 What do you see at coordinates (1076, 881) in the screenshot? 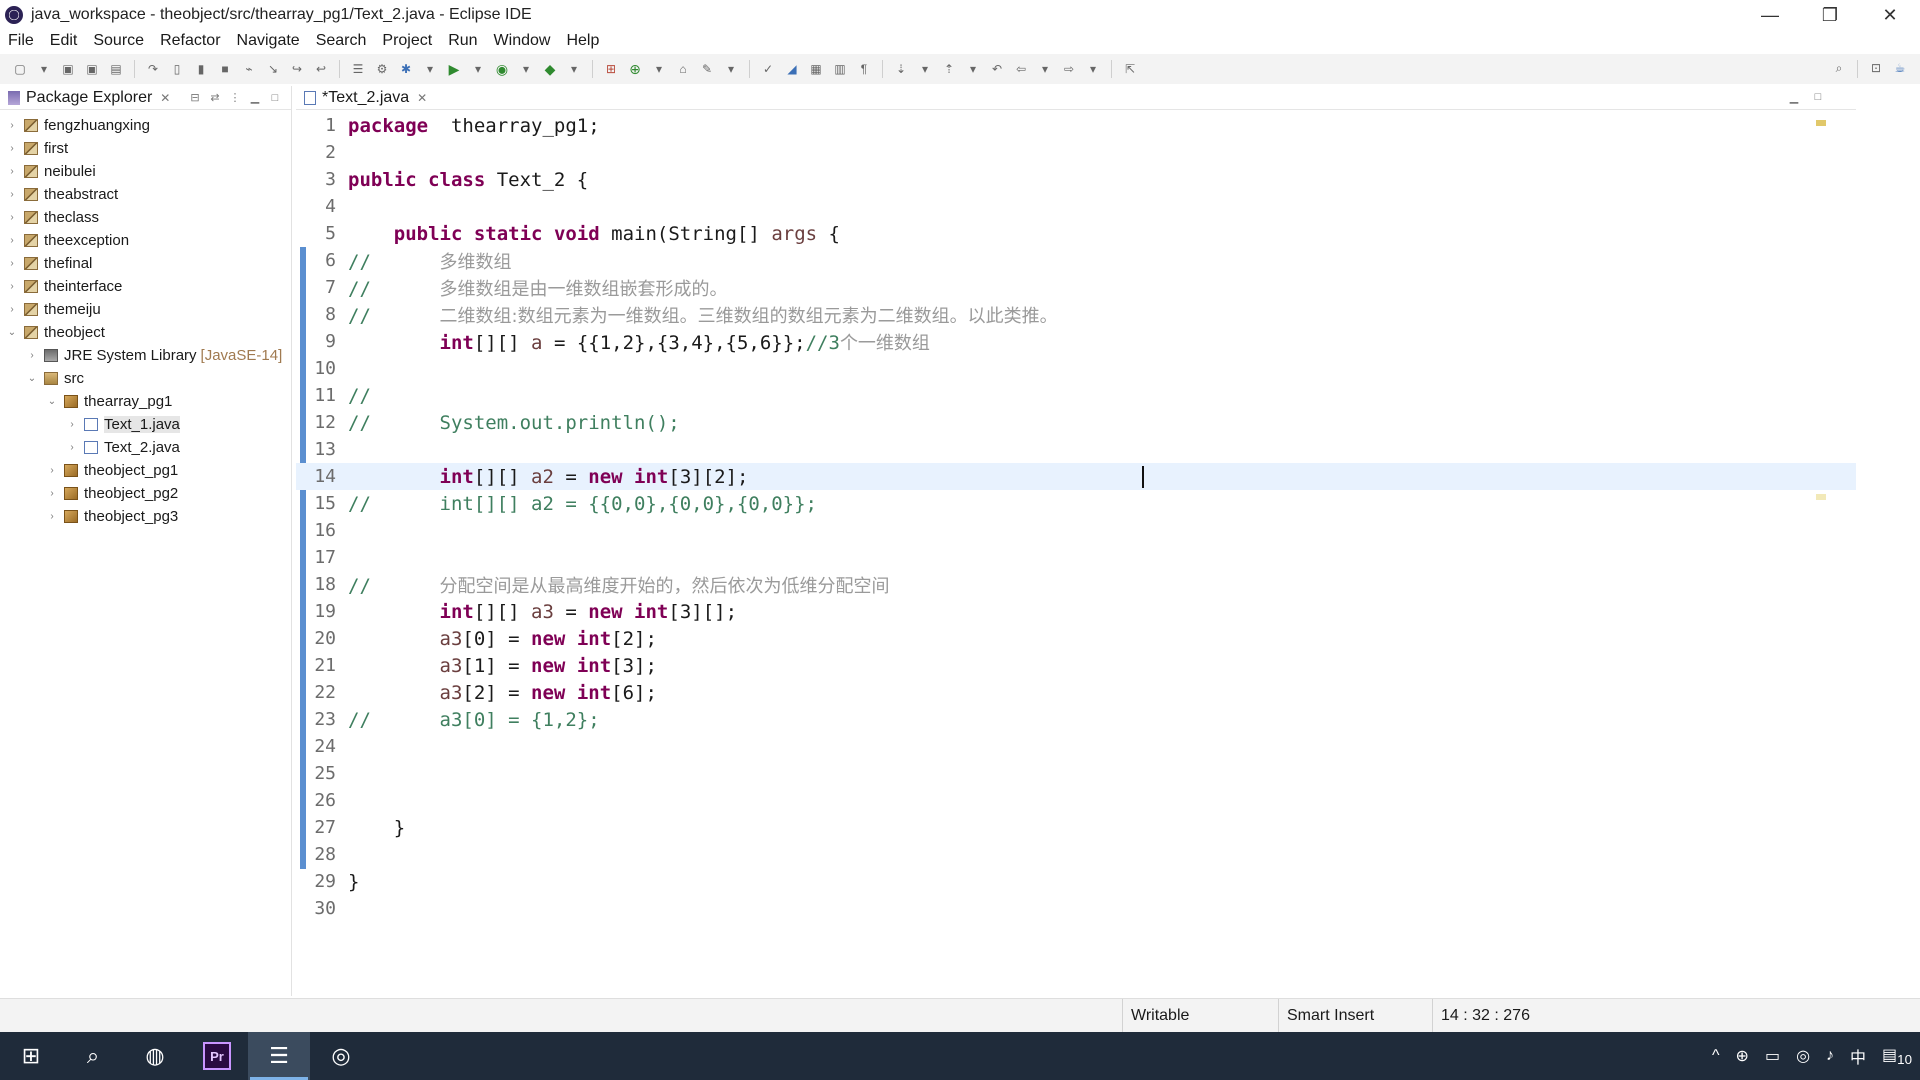
I see `code-line: 29}` at bounding box center [1076, 881].